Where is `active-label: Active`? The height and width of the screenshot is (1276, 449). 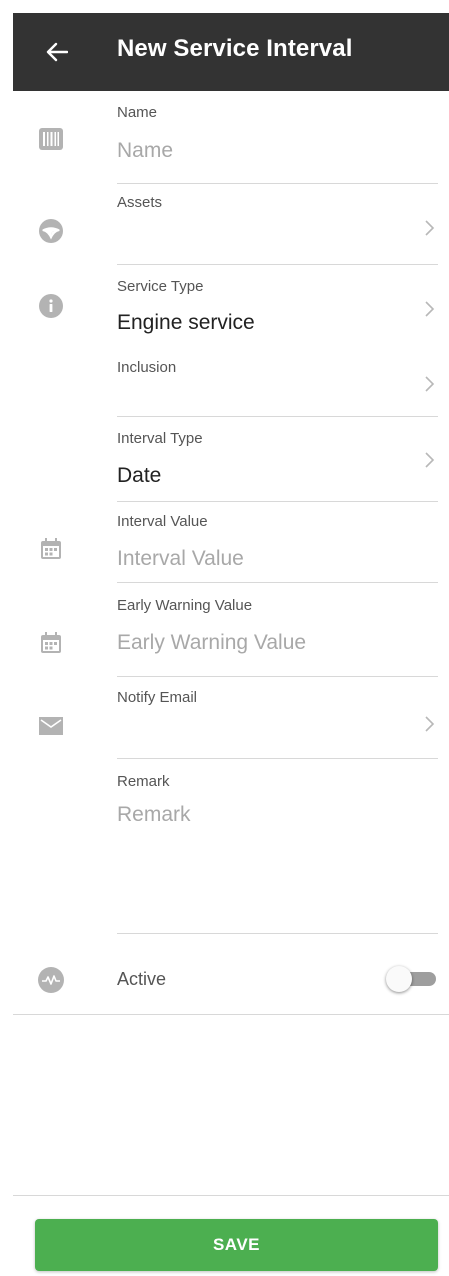 active-label: Active is located at coordinates (142, 979).